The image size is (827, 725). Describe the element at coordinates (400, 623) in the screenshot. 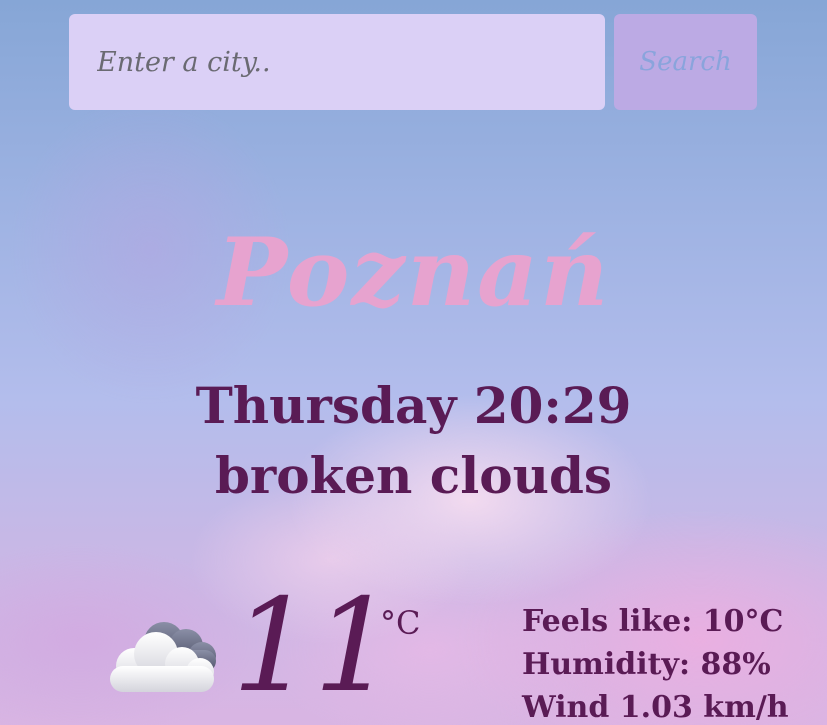

I see `temperature-unit: °C` at that location.